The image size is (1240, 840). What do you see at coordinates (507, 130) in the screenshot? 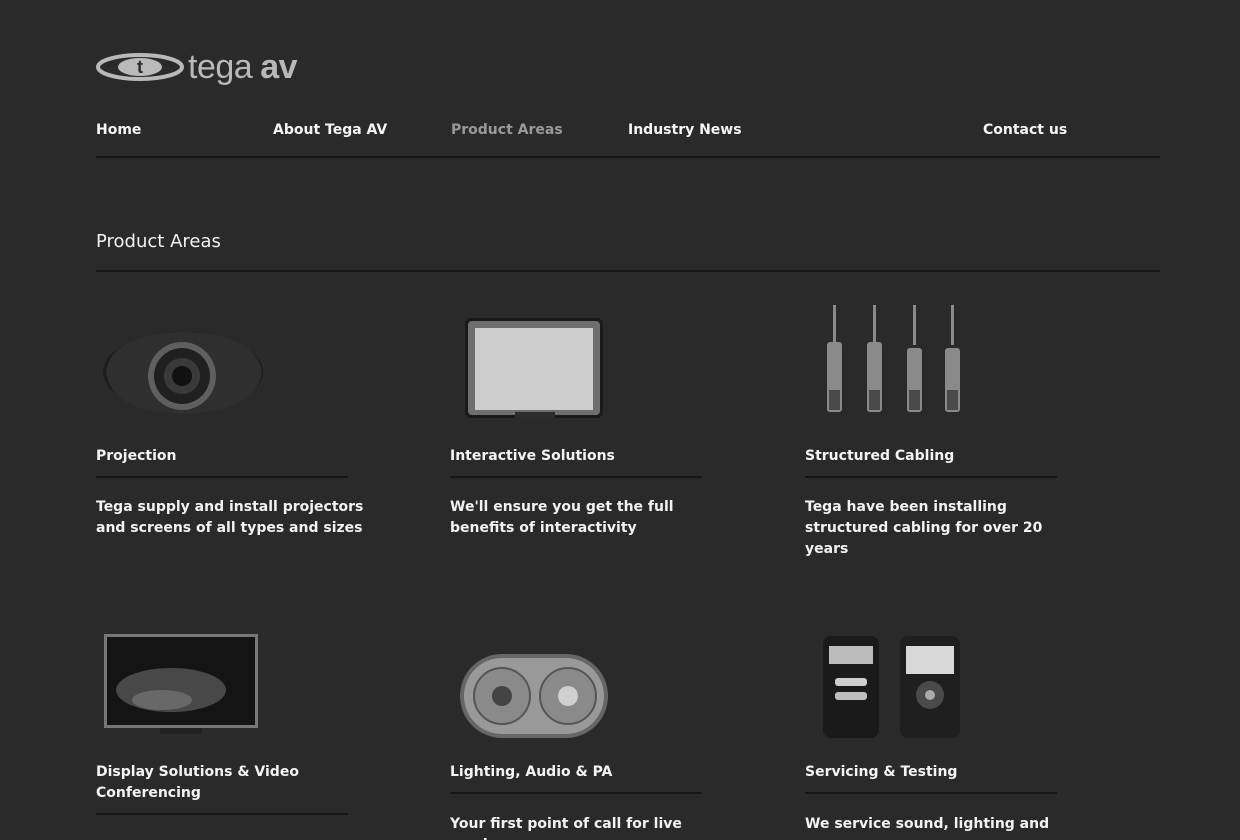
I see `nav-product-areas: Product Areas` at bounding box center [507, 130].